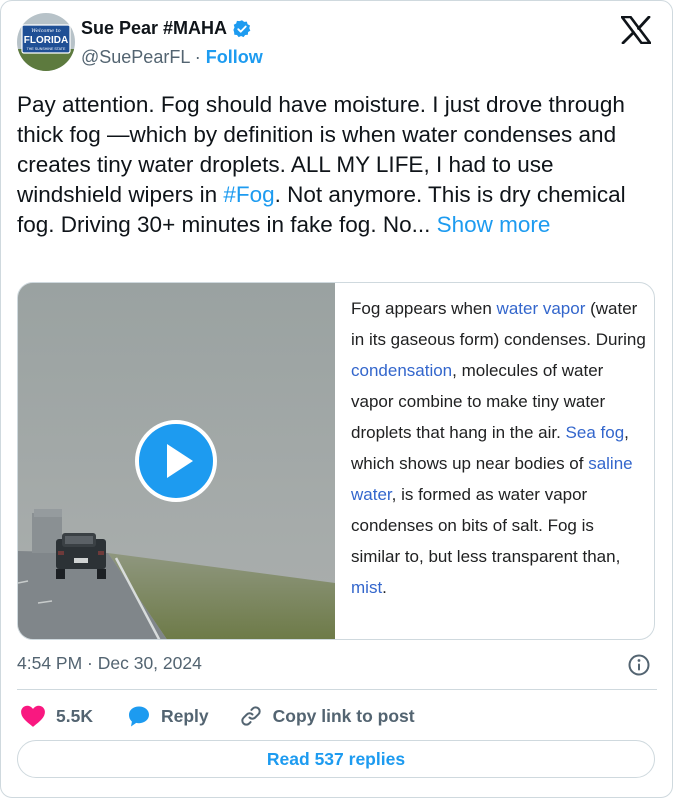 The width and height of the screenshot is (675, 800). I want to click on reply-bubble-icon, so click(138, 716).